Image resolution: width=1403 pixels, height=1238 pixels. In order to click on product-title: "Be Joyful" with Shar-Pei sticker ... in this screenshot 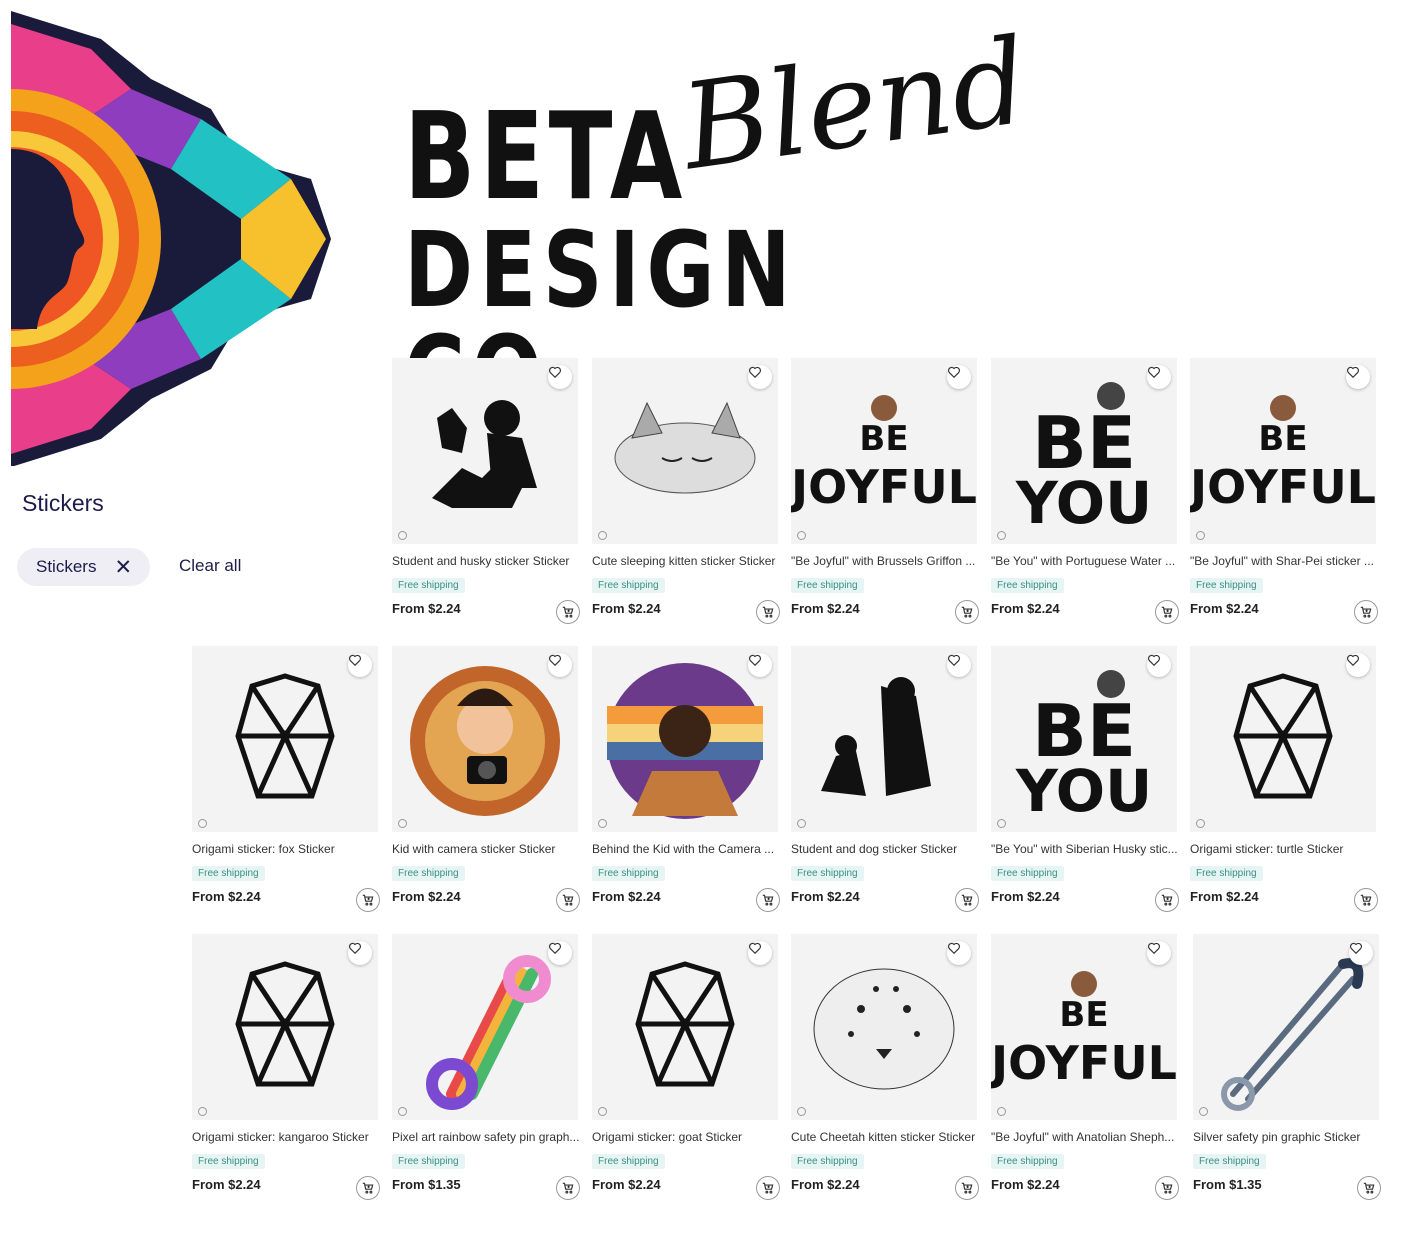, I will do `click(1284, 561)`.